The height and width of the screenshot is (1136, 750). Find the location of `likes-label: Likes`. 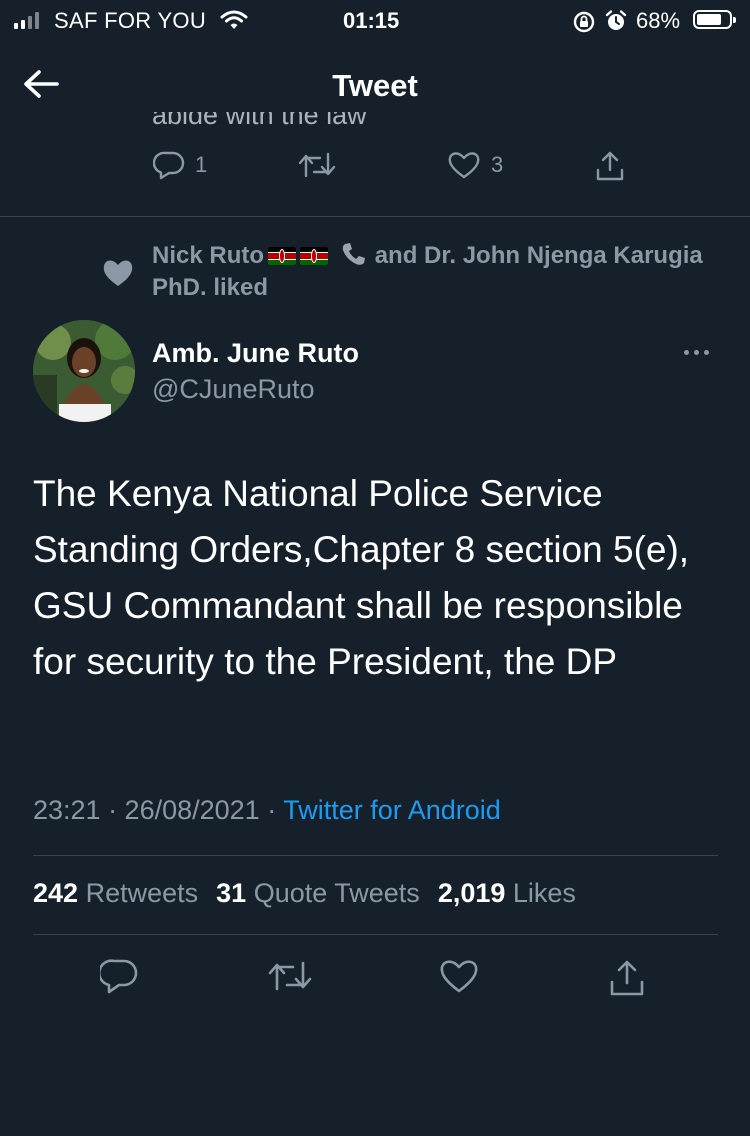

likes-label: Likes is located at coordinates (544, 893).